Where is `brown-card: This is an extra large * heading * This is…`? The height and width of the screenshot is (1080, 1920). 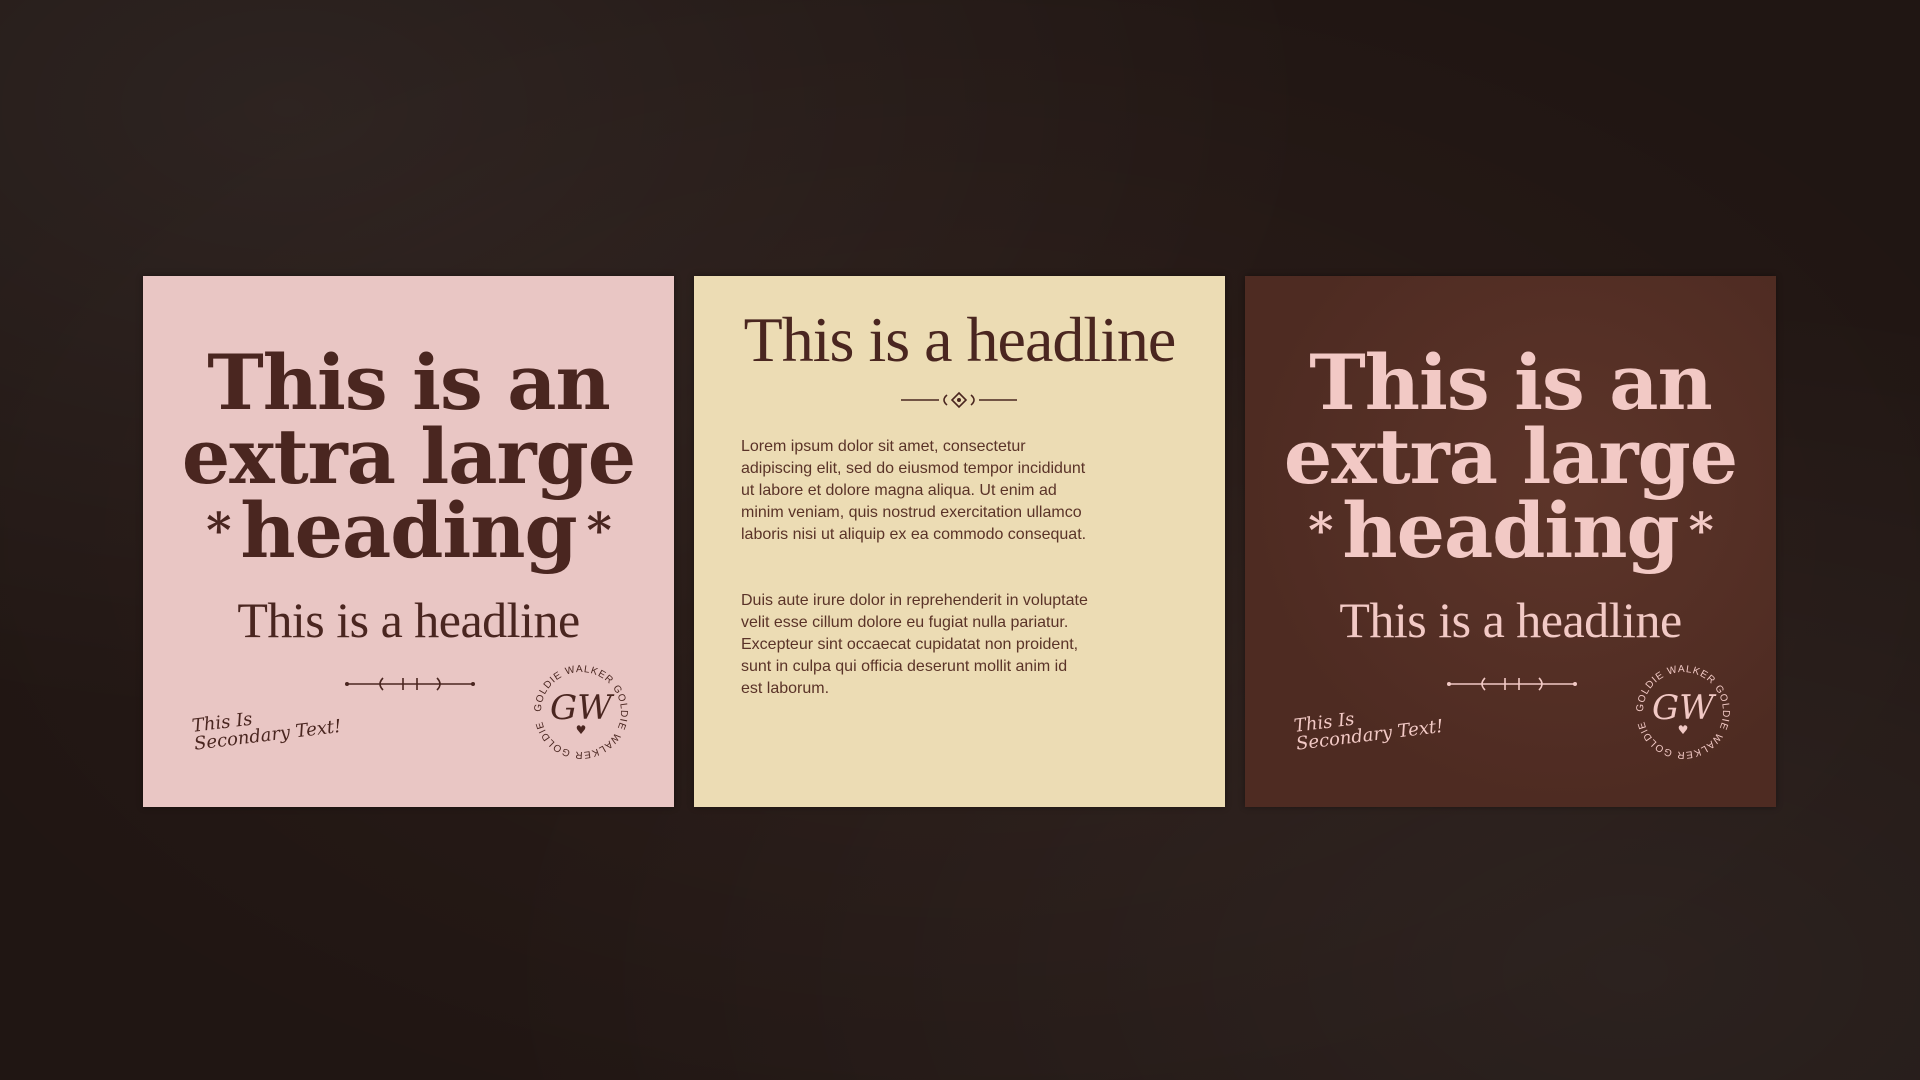
brown-card: This is an extra large * heading * This is… is located at coordinates (1510, 541).